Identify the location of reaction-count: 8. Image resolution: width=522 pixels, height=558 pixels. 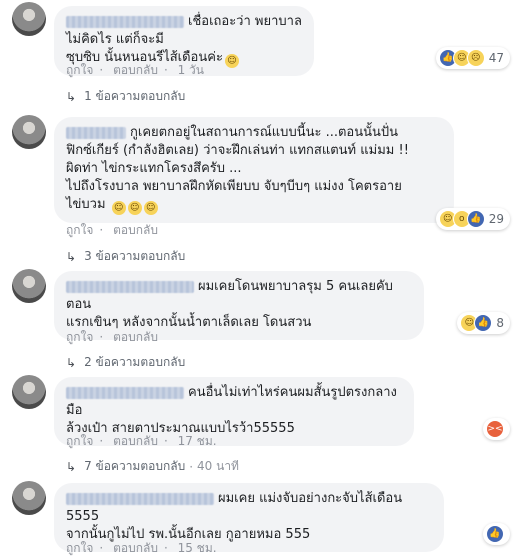
(500, 323).